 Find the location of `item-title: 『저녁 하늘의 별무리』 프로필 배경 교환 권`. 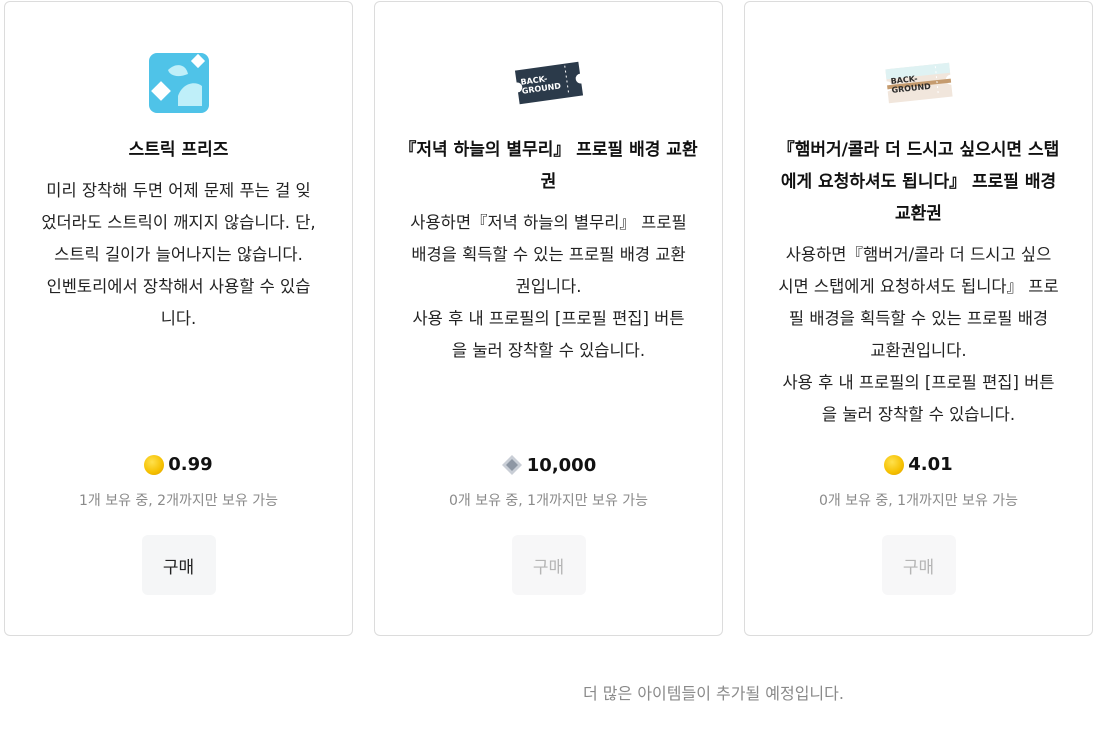

item-title: 『저녁 하늘의 별무리』 프로필 배경 교환 권 is located at coordinates (548, 166).